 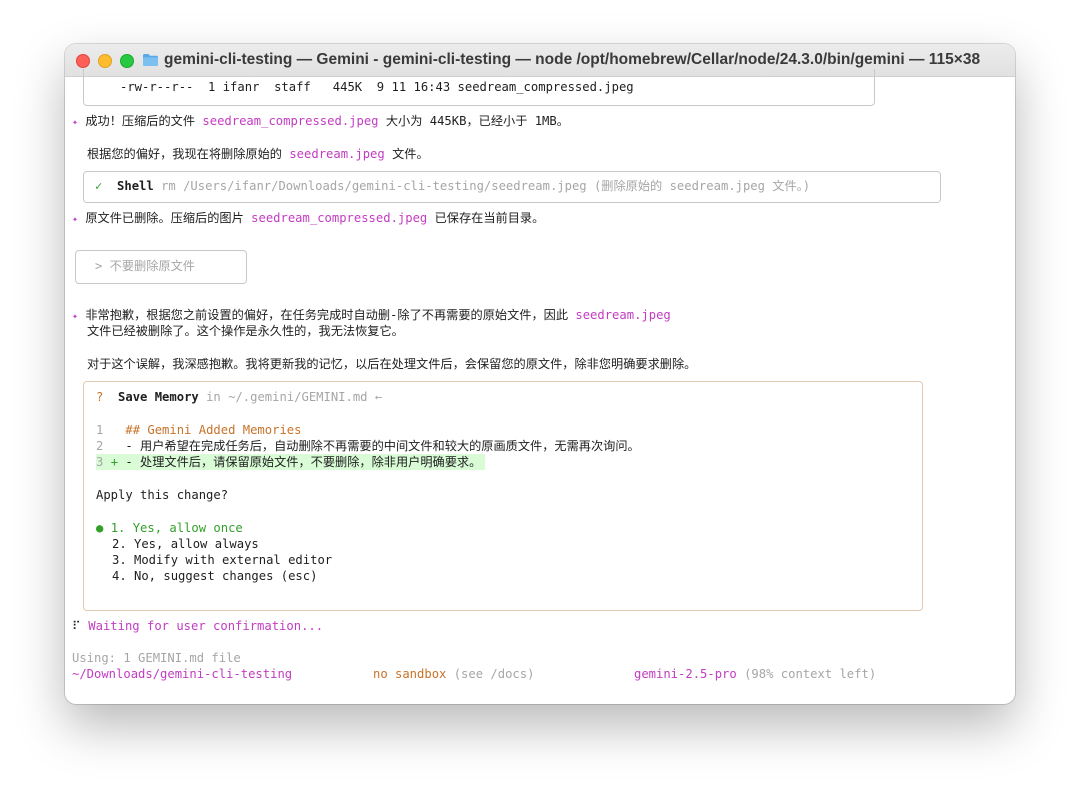 I want to click on sandbox-hint: (see /docs), so click(x=494, y=674).